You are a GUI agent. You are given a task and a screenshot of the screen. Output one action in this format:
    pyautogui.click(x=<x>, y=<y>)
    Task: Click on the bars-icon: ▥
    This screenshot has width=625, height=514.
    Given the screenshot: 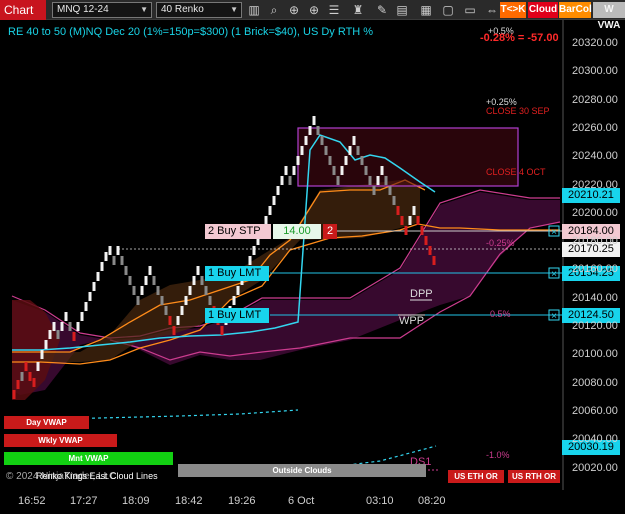 What is the action you would take?
    pyautogui.click(x=254, y=10)
    